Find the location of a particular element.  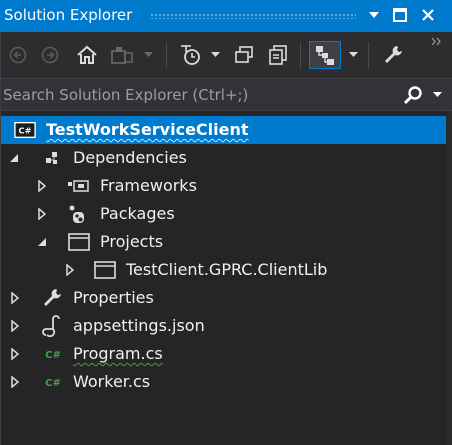

panel-border is located at coordinates (0, 238).